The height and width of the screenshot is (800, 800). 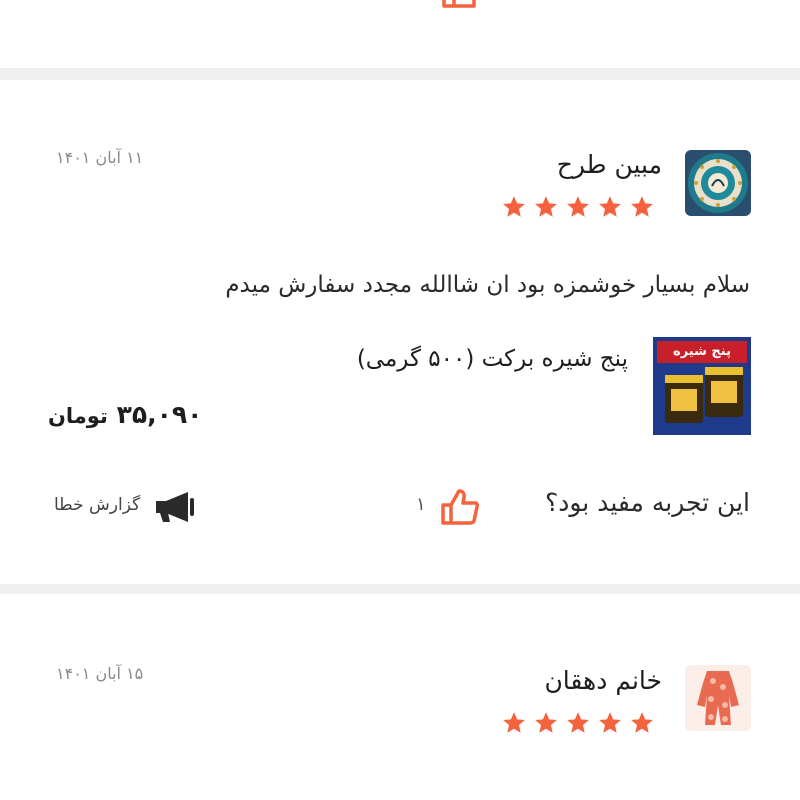 What do you see at coordinates (603, 680) in the screenshot?
I see `reviewer-name: خانم دهقان` at bounding box center [603, 680].